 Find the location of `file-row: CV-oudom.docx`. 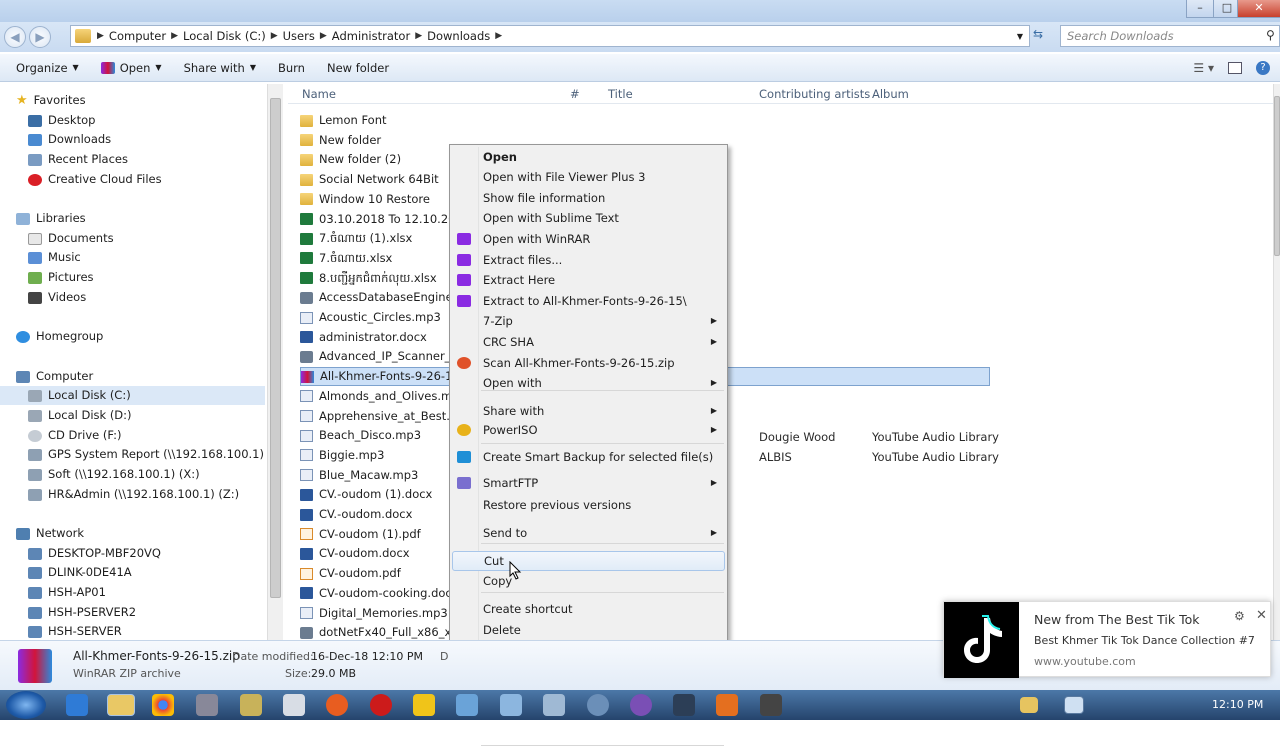

file-row: CV-oudom.docx is located at coordinates (375, 553).